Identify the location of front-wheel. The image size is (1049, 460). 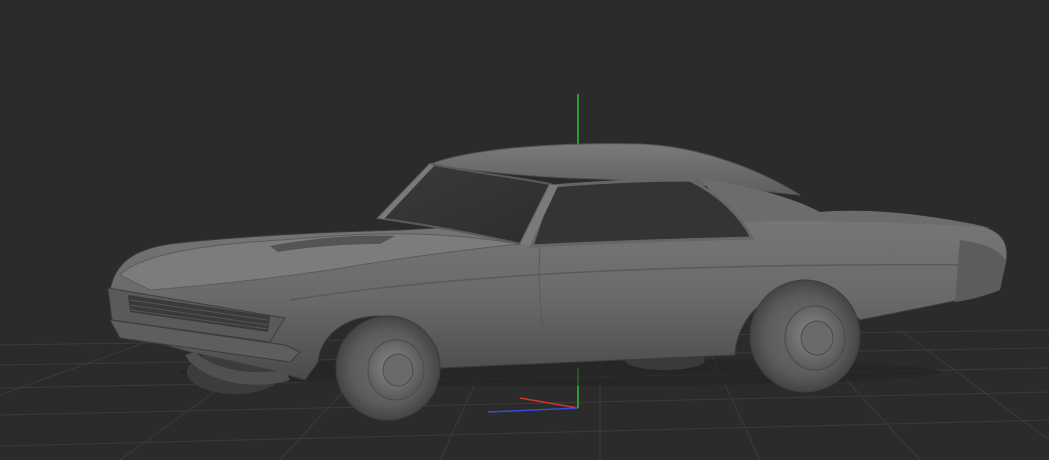
(388, 368).